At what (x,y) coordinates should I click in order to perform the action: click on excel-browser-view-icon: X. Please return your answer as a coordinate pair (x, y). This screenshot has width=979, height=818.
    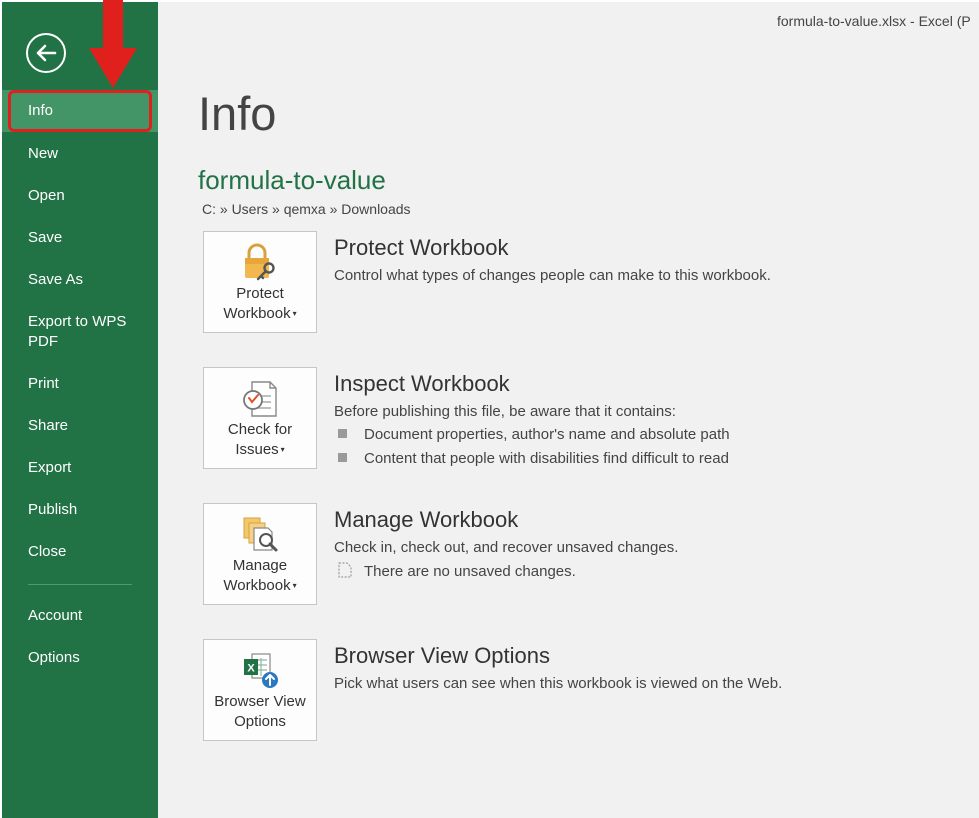
    Looking at the image, I should click on (261, 670).